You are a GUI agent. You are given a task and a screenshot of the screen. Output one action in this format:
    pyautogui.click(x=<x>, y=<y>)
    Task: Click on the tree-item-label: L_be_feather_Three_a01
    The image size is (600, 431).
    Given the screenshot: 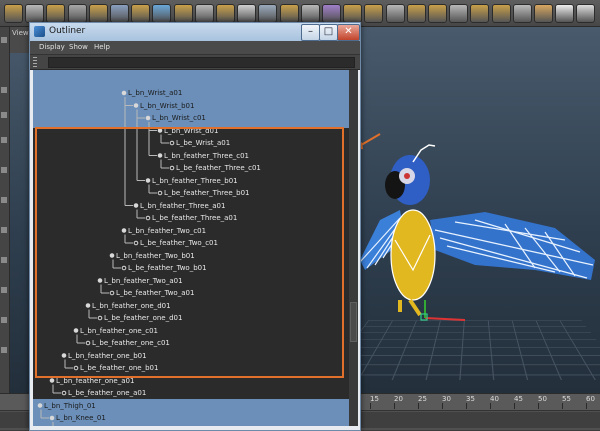 What is the action you would take?
    pyautogui.click(x=194, y=218)
    